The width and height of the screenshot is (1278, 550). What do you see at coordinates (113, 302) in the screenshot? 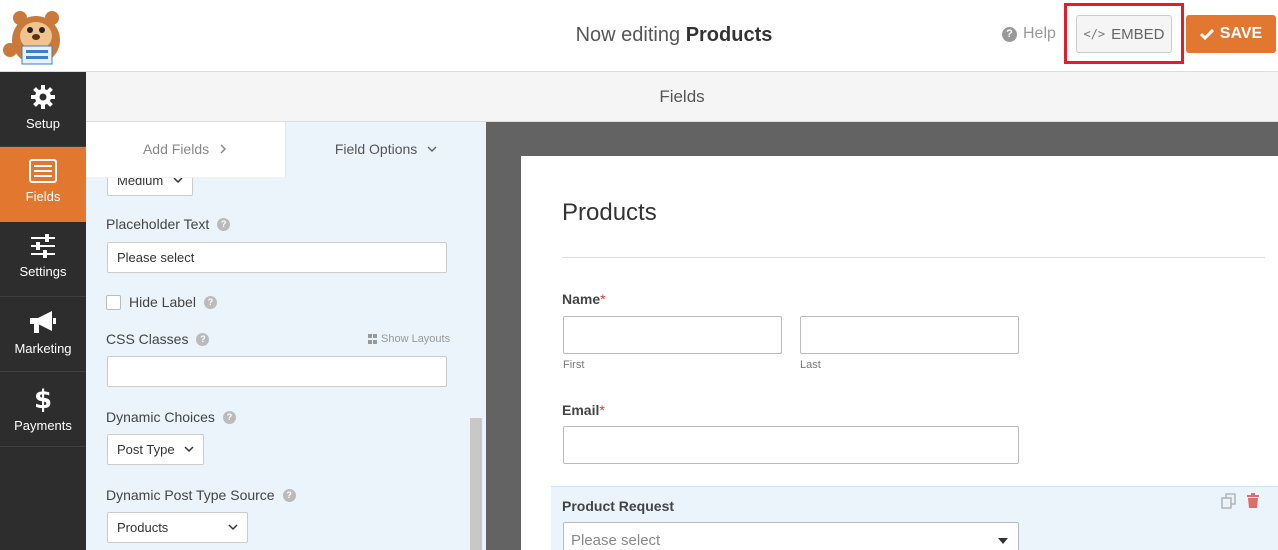
I see `hide-label-checkbox` at bounding box center [113, 302].